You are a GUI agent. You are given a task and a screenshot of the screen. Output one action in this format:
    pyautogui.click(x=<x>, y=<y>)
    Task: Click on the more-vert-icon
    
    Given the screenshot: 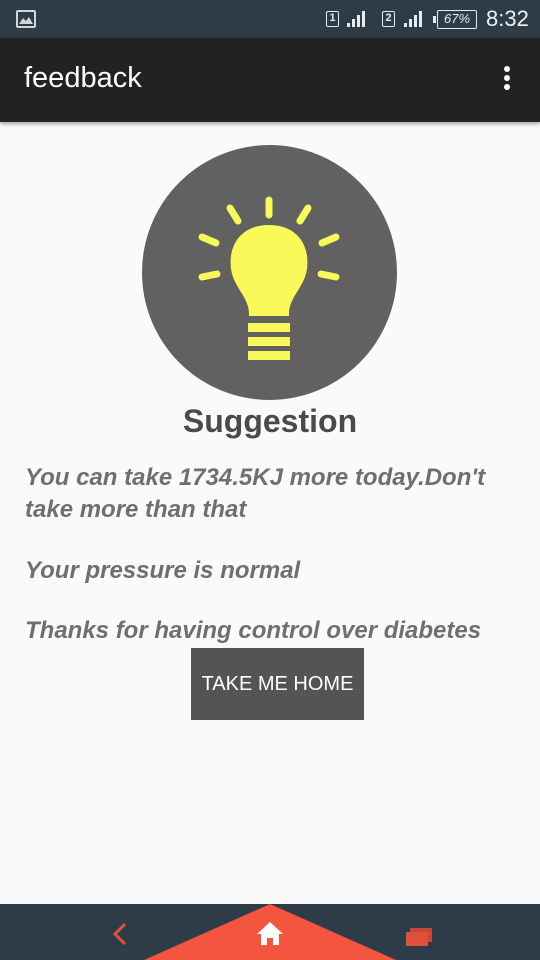 What is the action you would take?
    pyautogui.click(x=507, y=81)
    